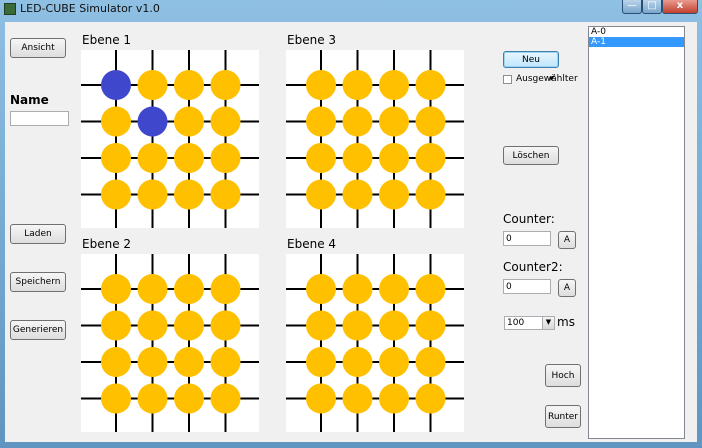 The height and width of the screenshot is (448, 702). I want to click on layer-label-1: Ebene 1, so click(107, 40).